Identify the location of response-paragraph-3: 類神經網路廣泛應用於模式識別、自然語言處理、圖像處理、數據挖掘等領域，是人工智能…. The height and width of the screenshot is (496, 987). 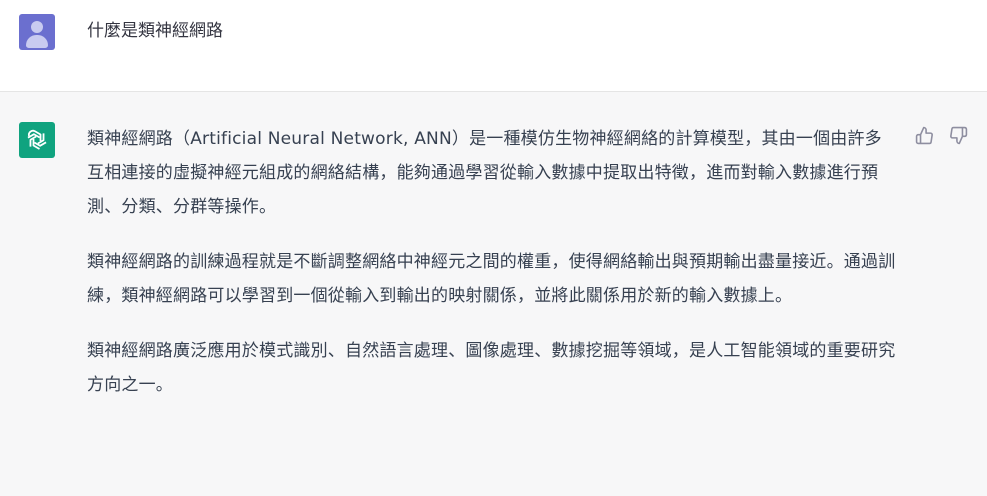
(491, 368).